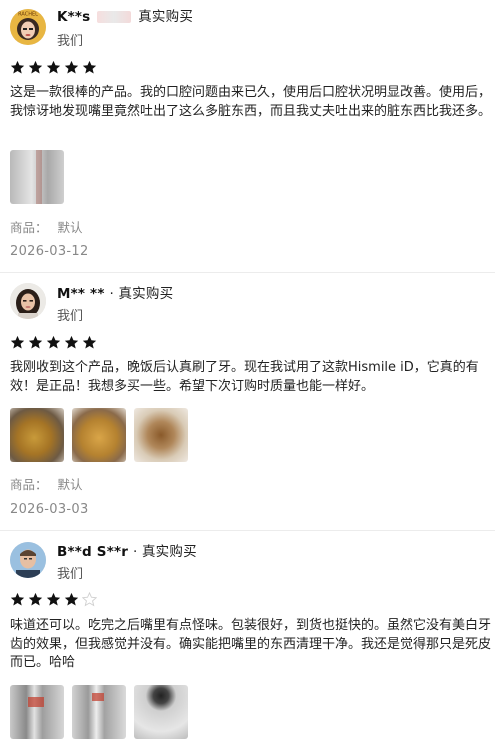  What do you see at coordinates (89, 599) in the screenshot?
I see `star-empty-icon` at bounding box center [89, 599].